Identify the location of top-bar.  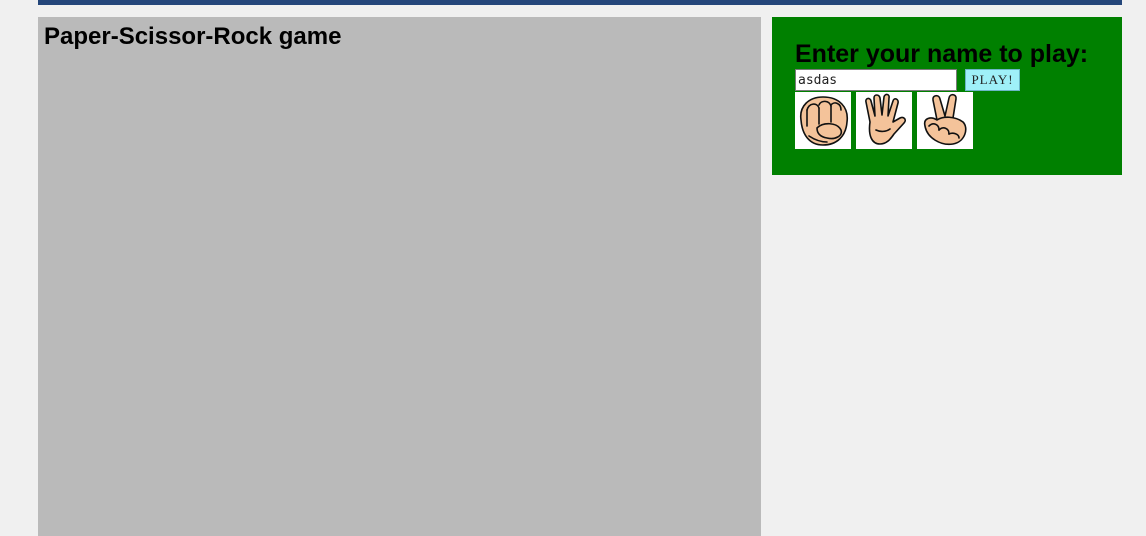
(580, 2).